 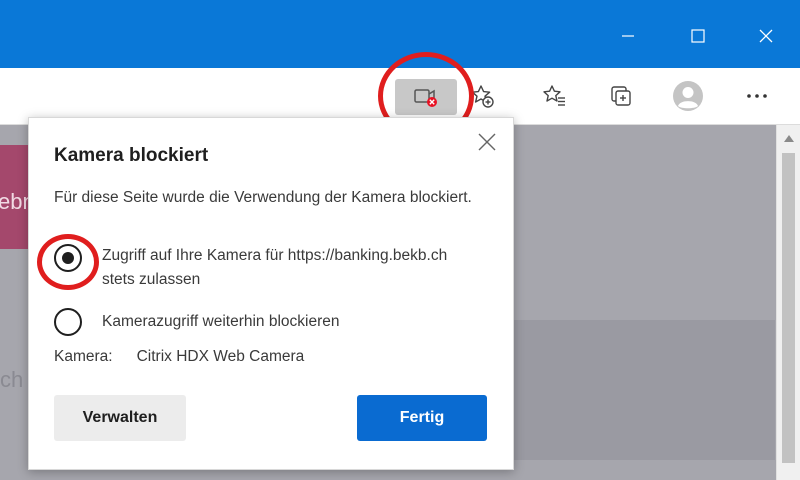 I want to click on page-banner: ebn, so click(x=17, y=197).